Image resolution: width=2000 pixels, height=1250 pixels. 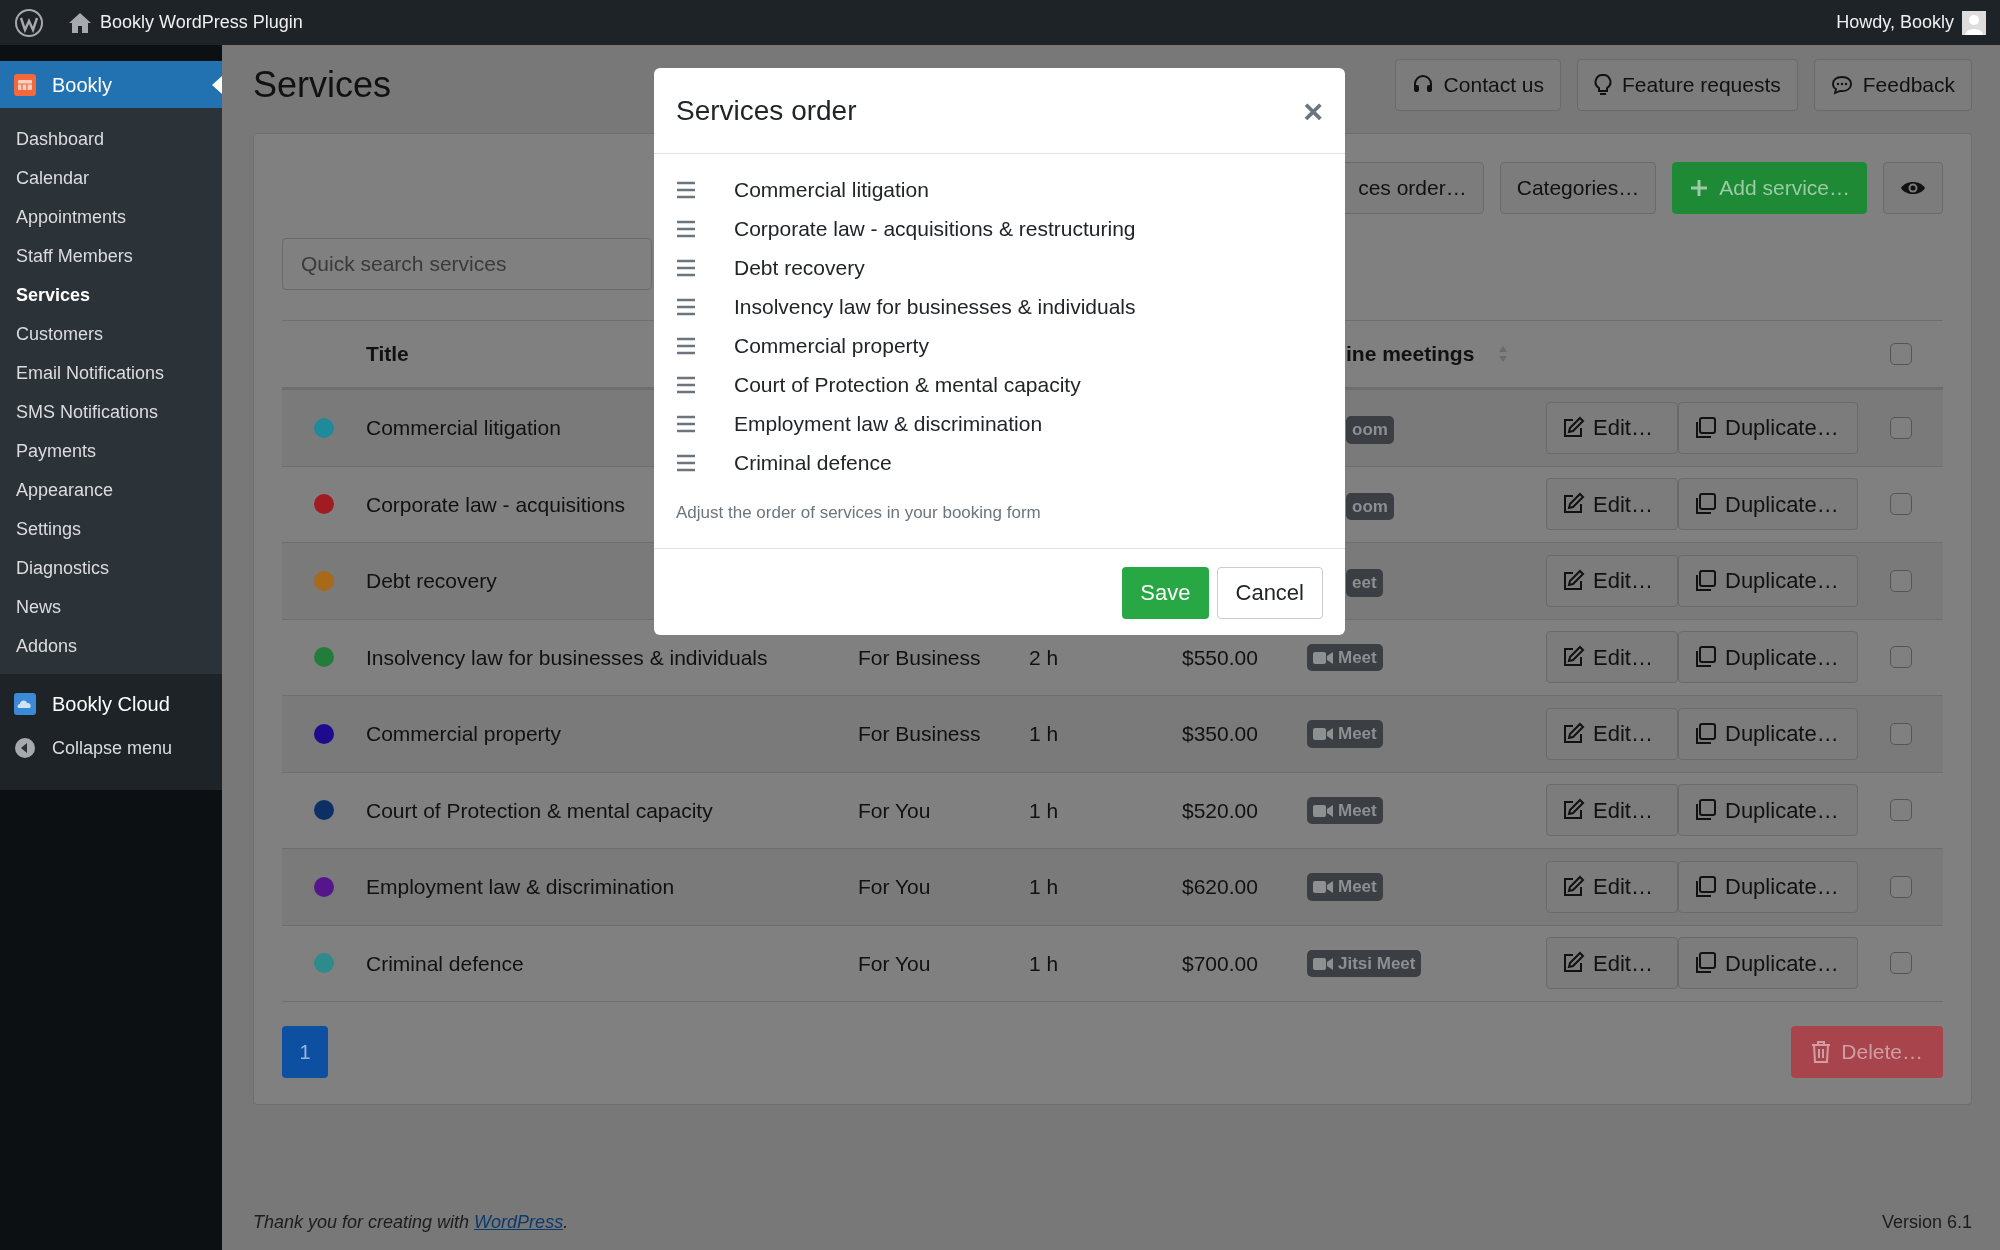 I want to click on table-cell-text: Commercial litigation, so click(x=463, y=428).